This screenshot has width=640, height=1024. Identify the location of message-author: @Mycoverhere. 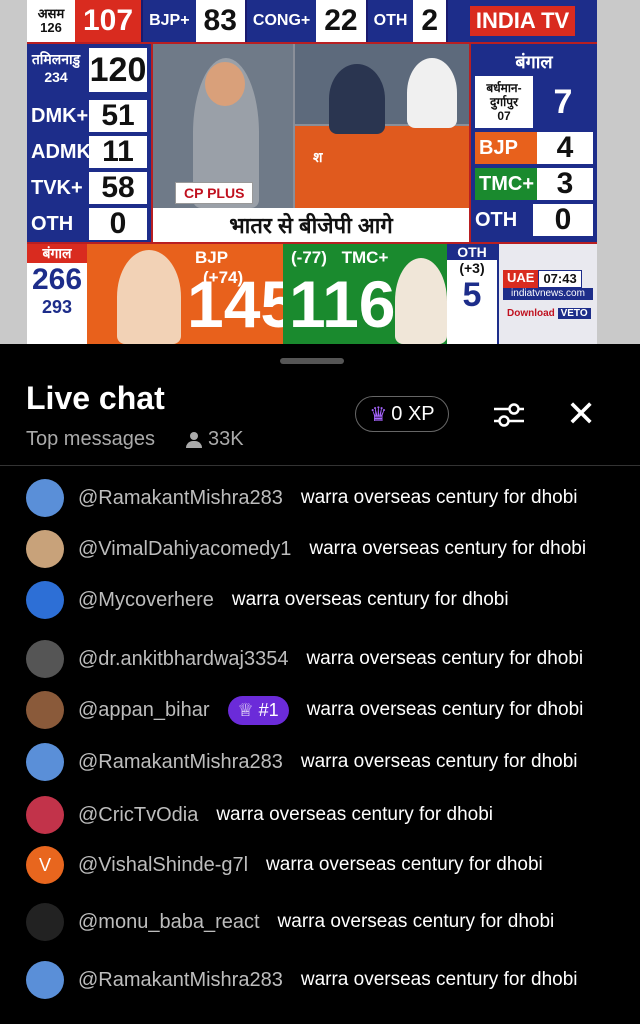
(146, 600).